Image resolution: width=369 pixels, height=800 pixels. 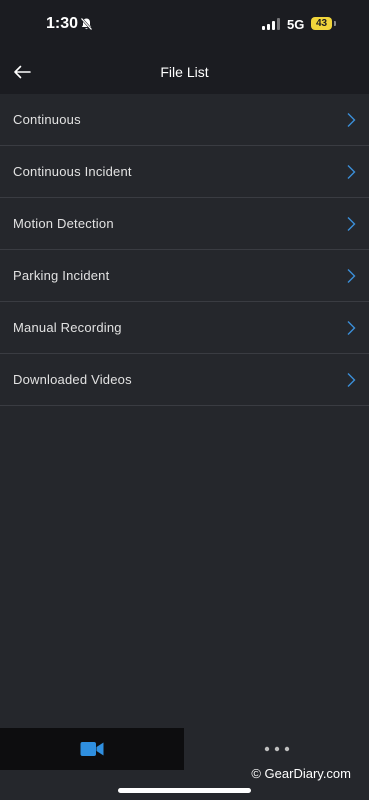 What do you see at coordinates (72, 171) in the screenshot?
I see `list-item-label: Continuous Incident` at bounding box center [72, 171].